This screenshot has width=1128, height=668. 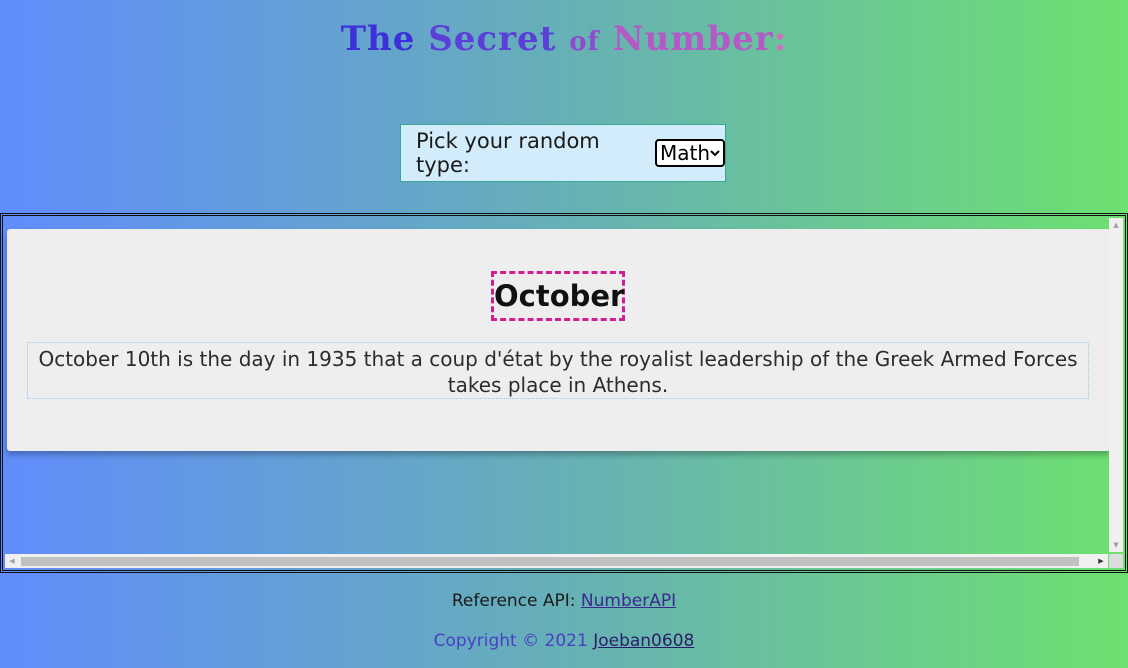 I want to click on title-colon: :, so click(x=780, y=39).